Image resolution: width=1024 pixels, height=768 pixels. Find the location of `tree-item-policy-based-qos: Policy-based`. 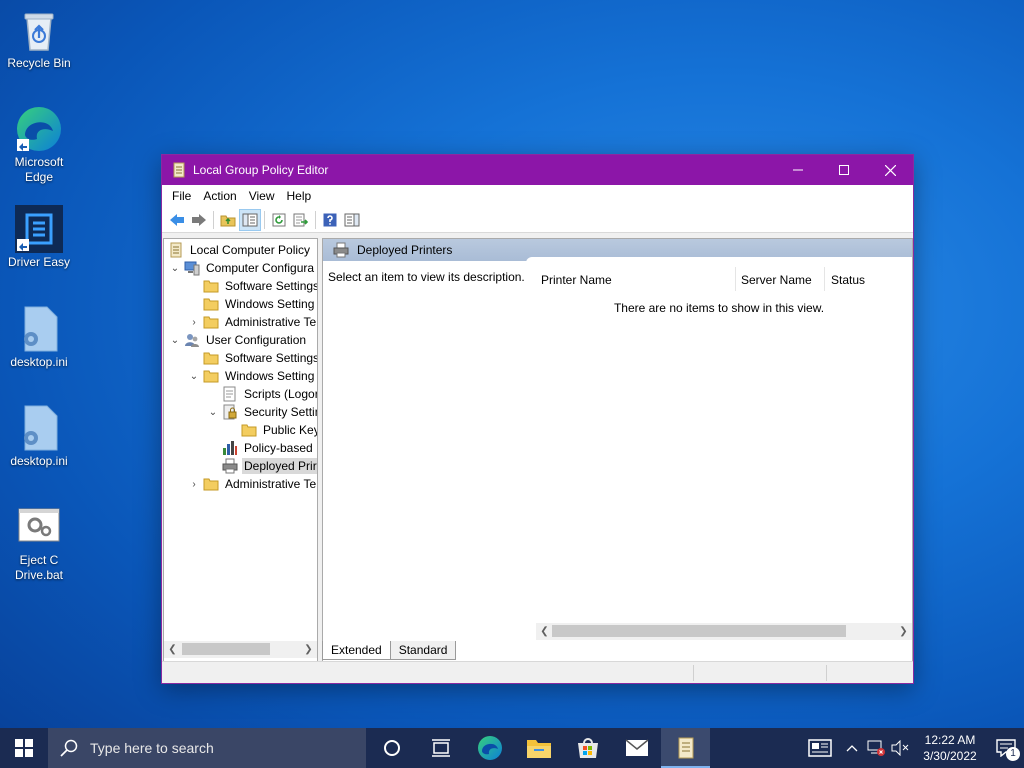

tree-item-policy-based-qos: Policy-based is located at coordinates (260, 448).